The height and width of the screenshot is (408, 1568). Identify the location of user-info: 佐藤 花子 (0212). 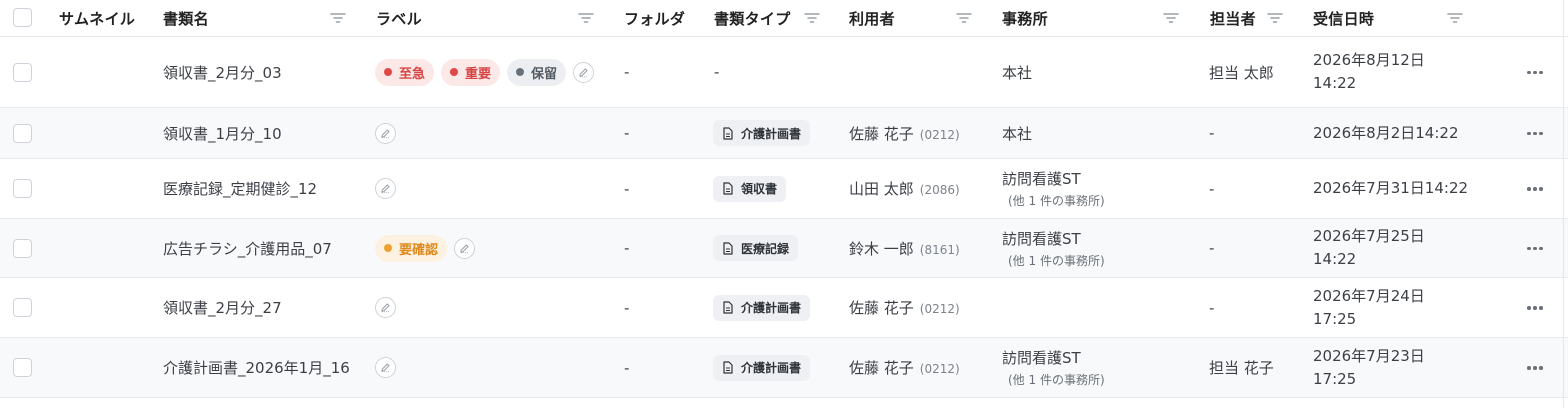
(904, 367).